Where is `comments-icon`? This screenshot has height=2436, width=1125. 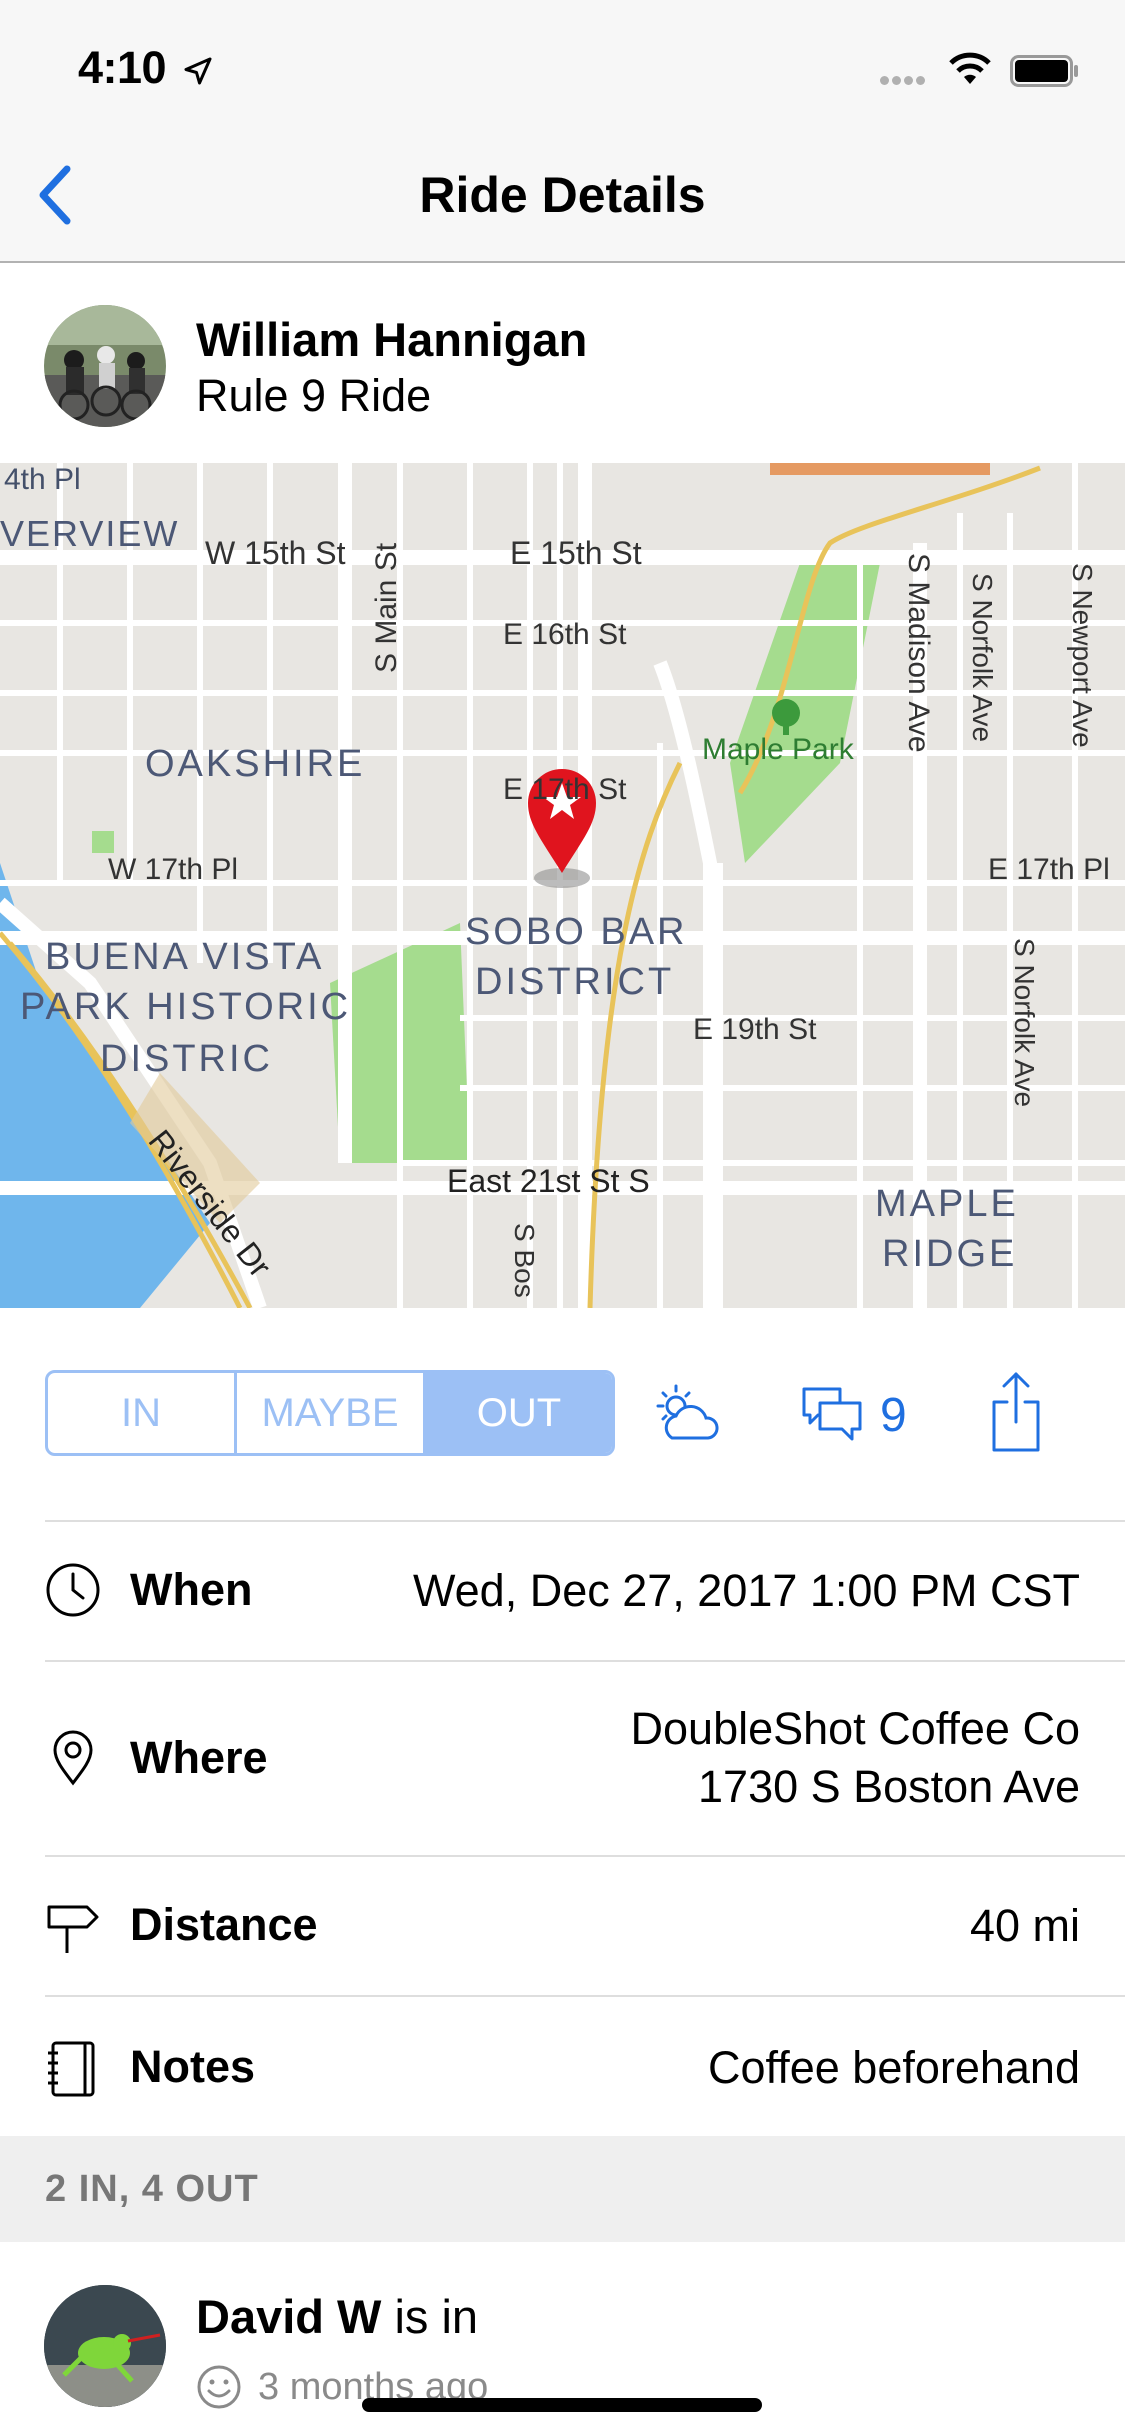
comments-icon is located at coordinates (832, 1414).